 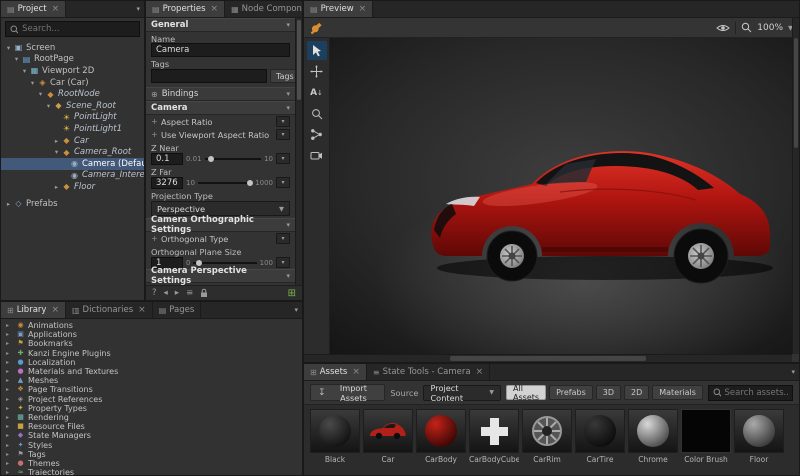 What do you see at coordinates (770, 28) in the screenshot?
I see `zoom-level: 100%` at bounding box center [770, 28].